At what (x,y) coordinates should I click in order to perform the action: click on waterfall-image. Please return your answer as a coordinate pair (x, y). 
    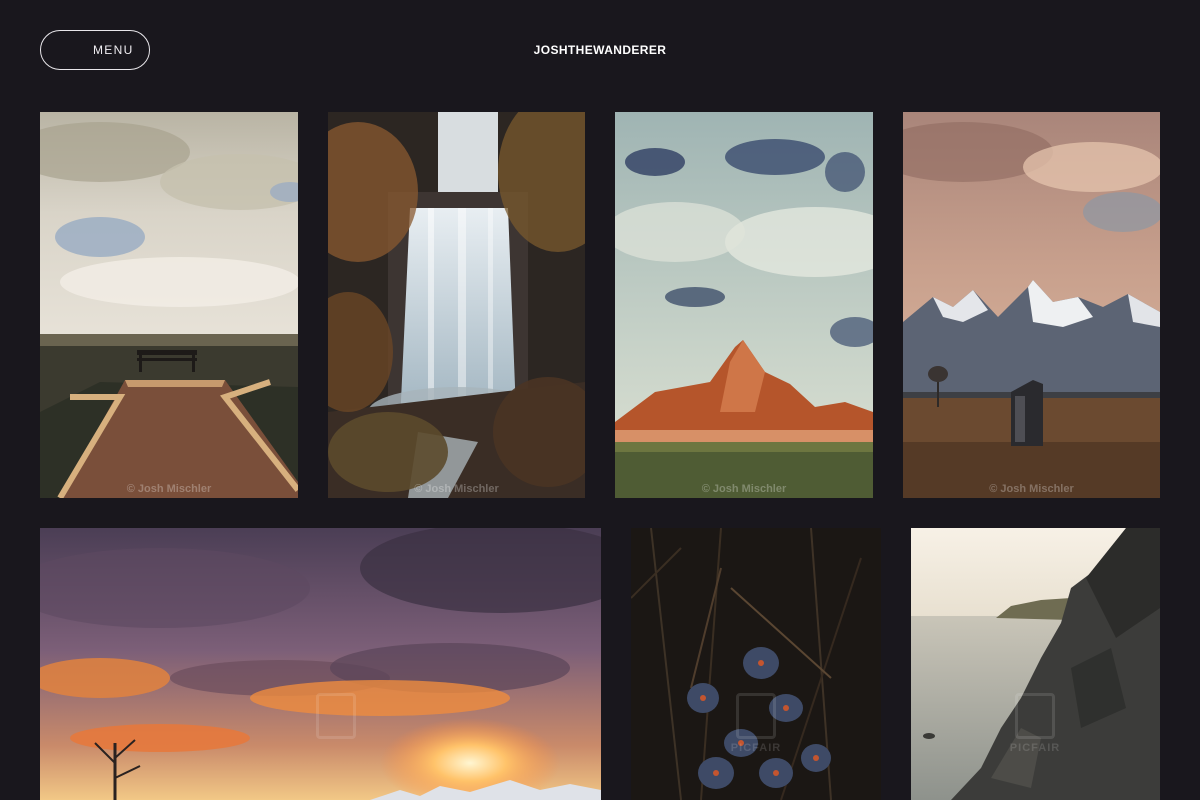
    Looking at the image, I should click on (456, 305).